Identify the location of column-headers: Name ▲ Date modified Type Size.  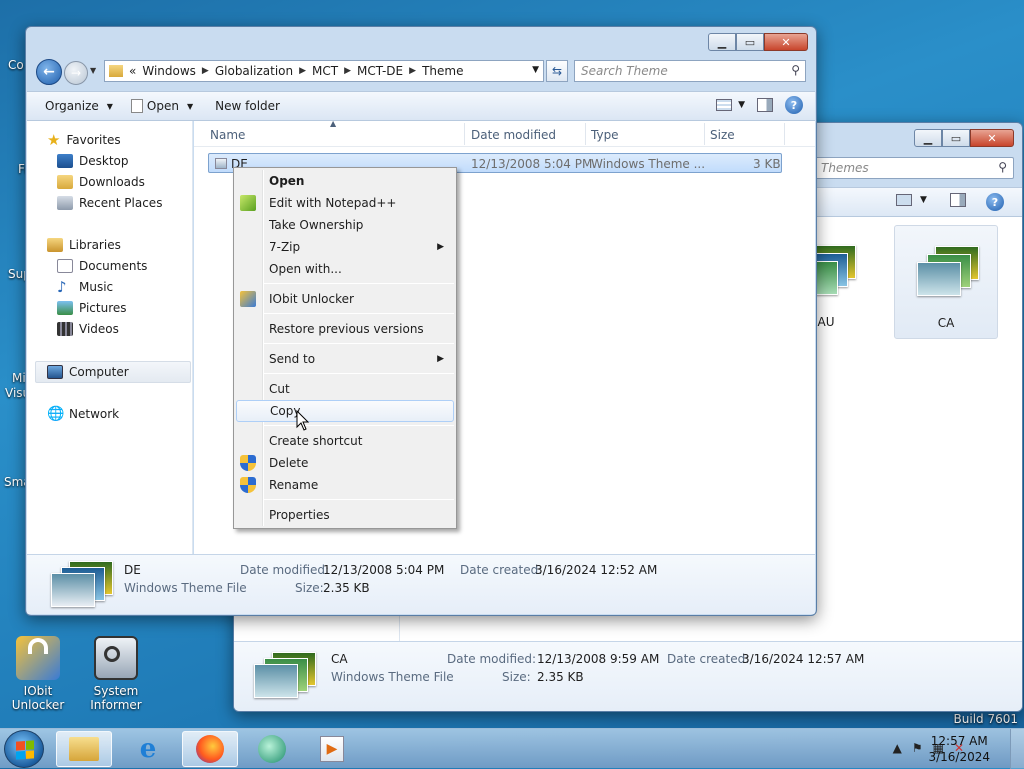
(504, 133).